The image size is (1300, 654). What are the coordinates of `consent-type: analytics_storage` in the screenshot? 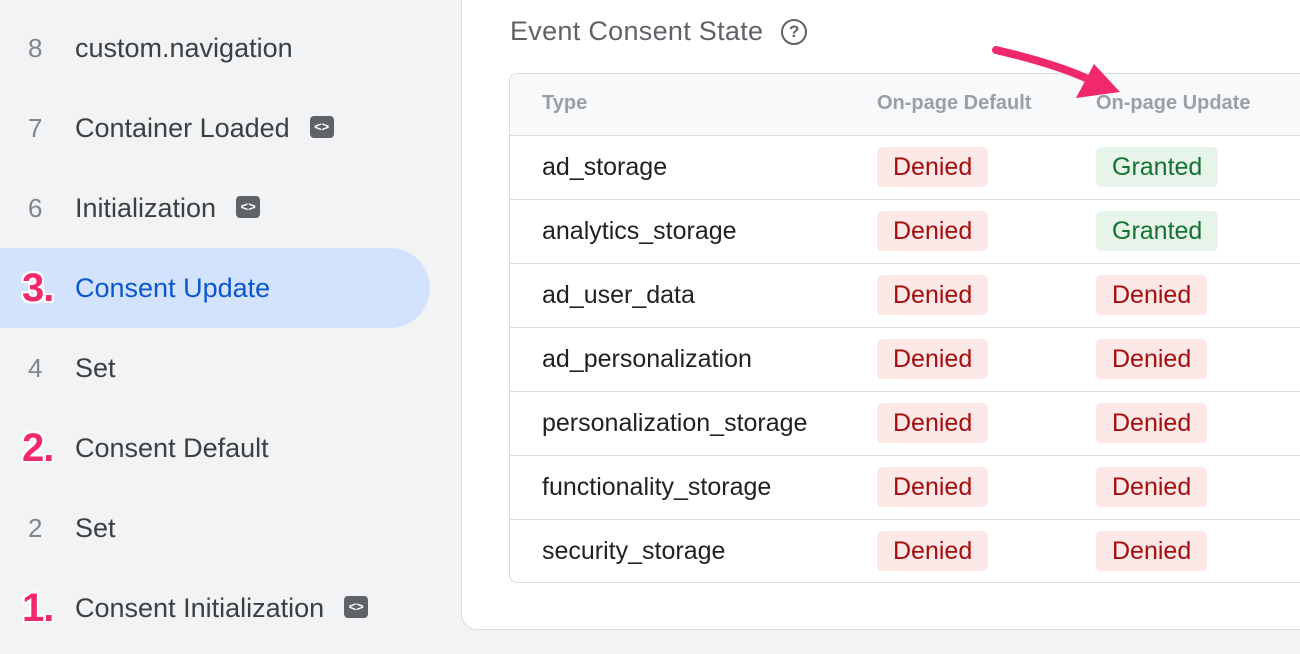 It's located at (639, 231).